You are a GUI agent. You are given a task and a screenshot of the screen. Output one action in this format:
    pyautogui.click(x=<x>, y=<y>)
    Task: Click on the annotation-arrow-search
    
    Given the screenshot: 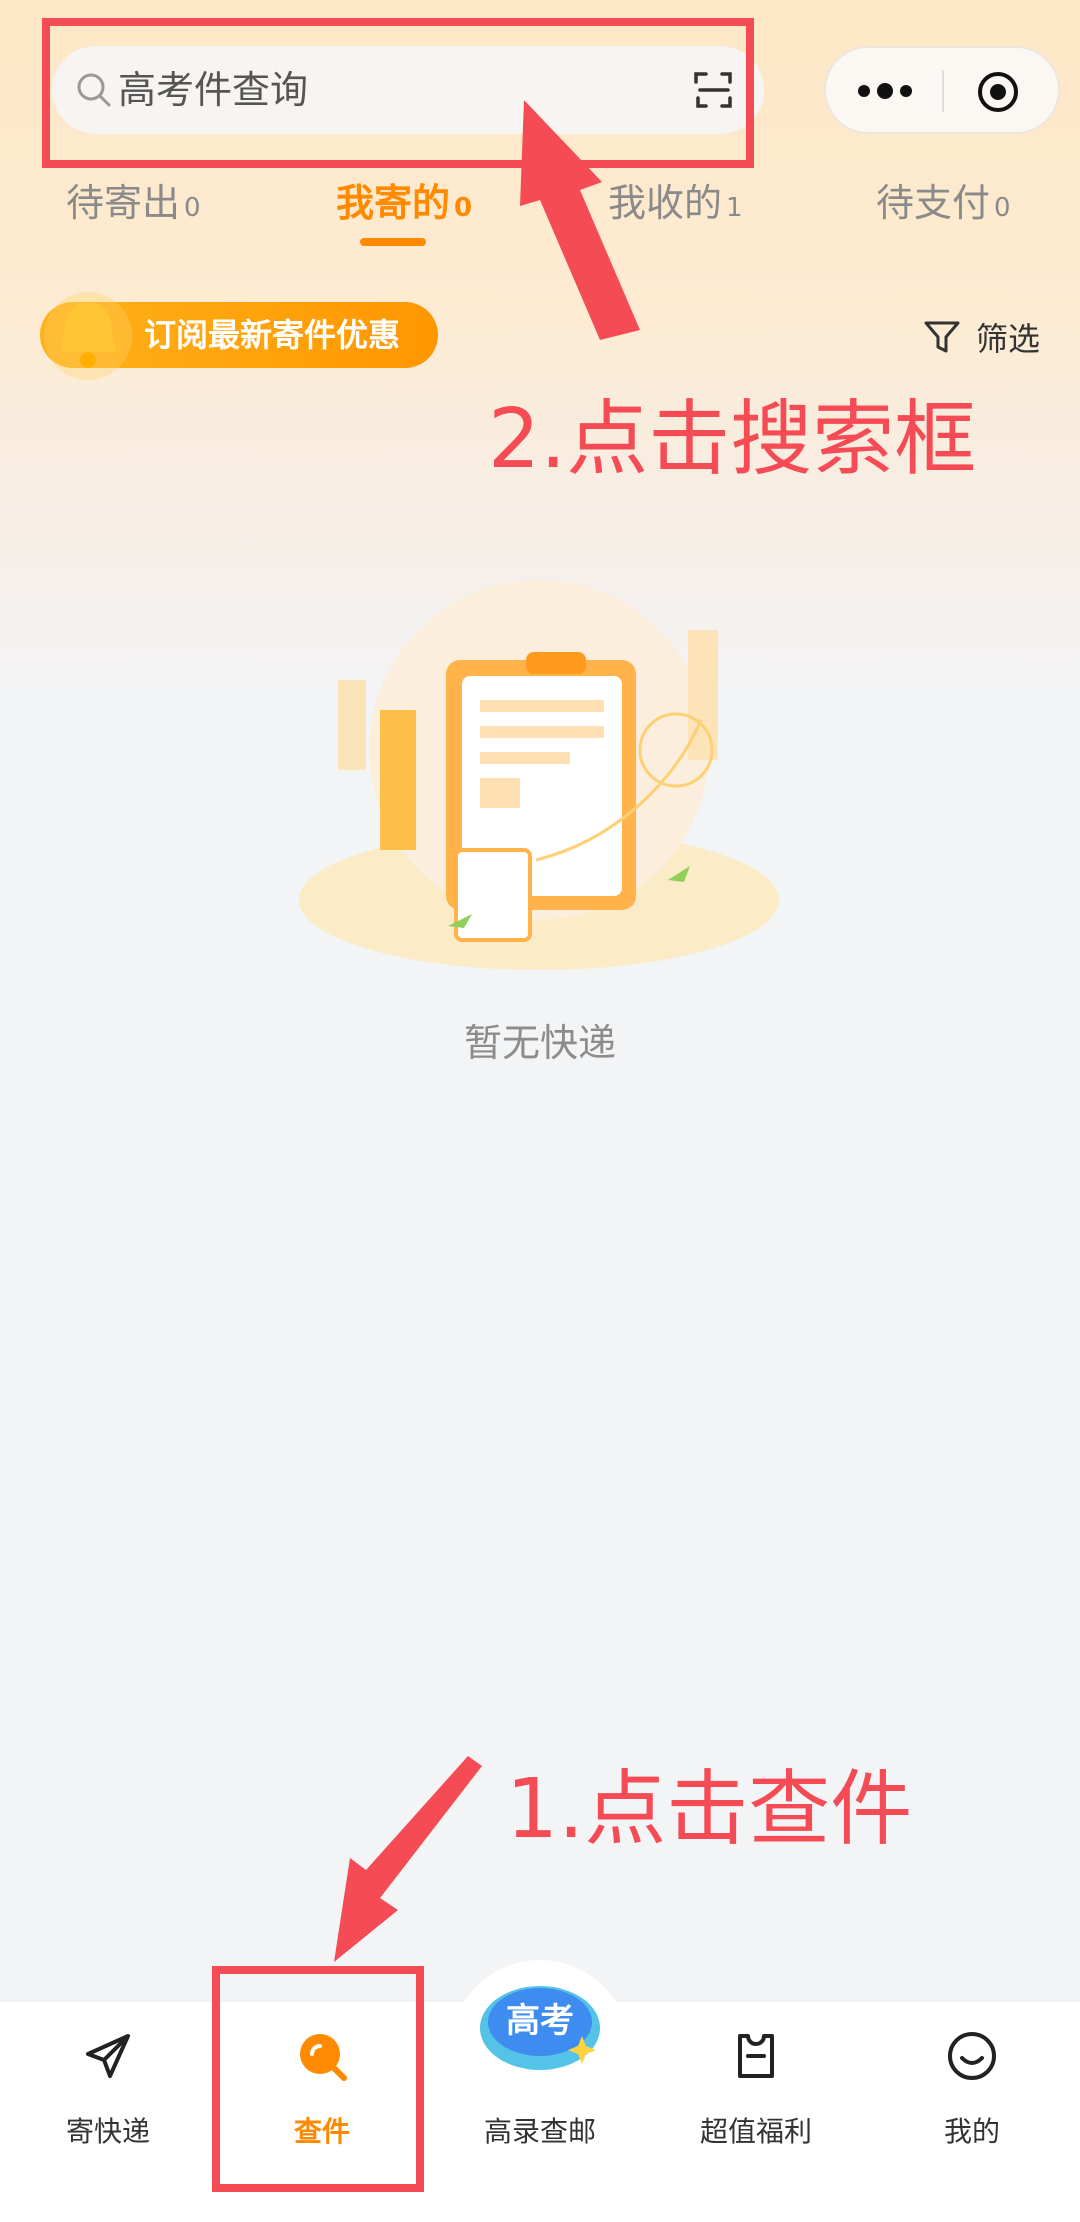 What is the action you would take?
    pyautogui.click(x=580, y=220)
    